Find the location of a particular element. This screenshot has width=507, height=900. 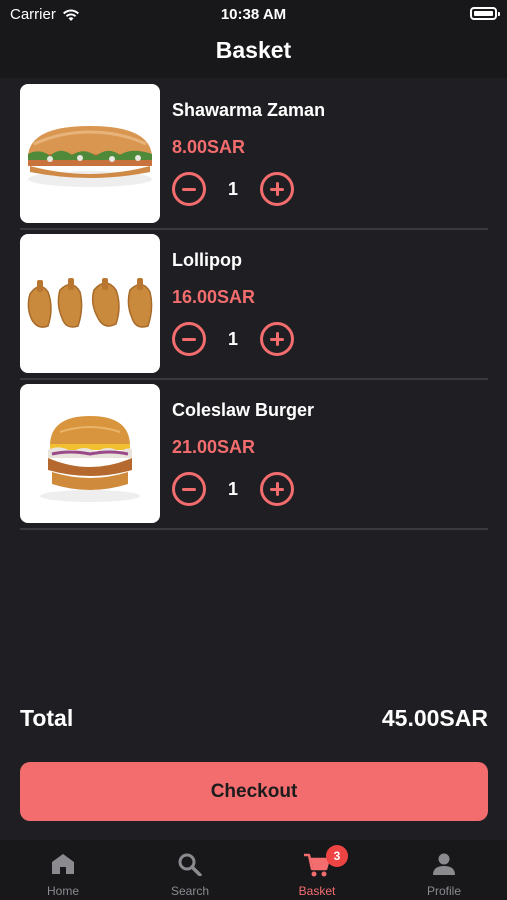

home-icon is located at coordinates (63, 864).